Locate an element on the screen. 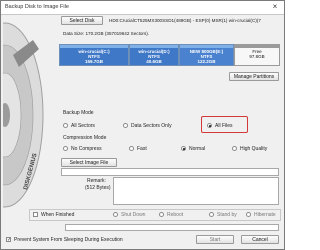 The width and height of the screenshot is (320, 250). backup-mode-option-label: All Sectors is located at coordinates (83, 126).